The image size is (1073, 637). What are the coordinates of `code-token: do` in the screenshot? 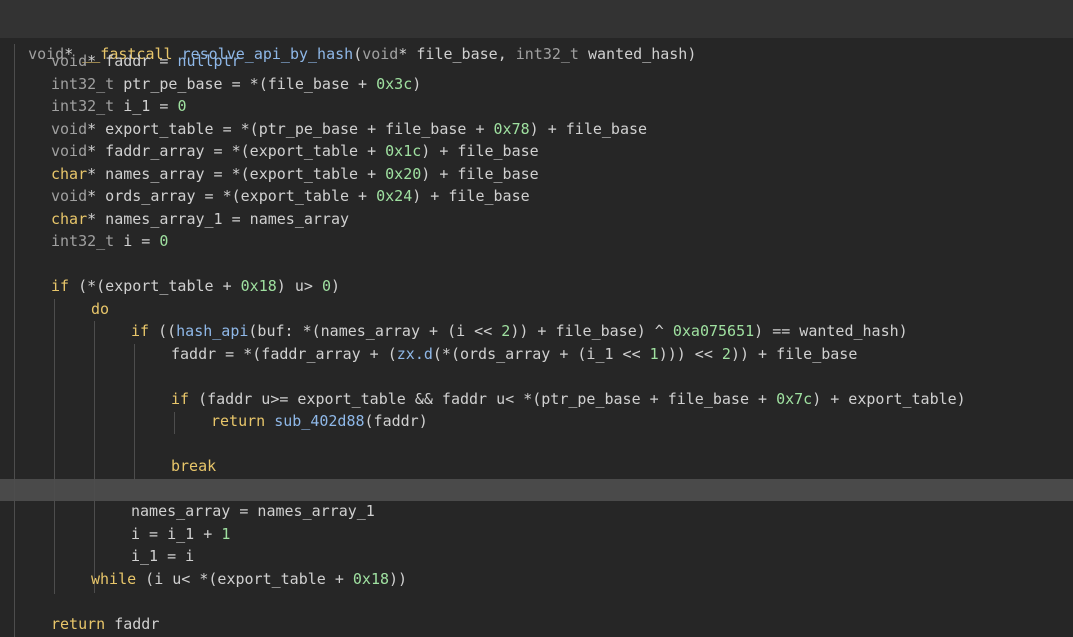 It's located at (100, 308).